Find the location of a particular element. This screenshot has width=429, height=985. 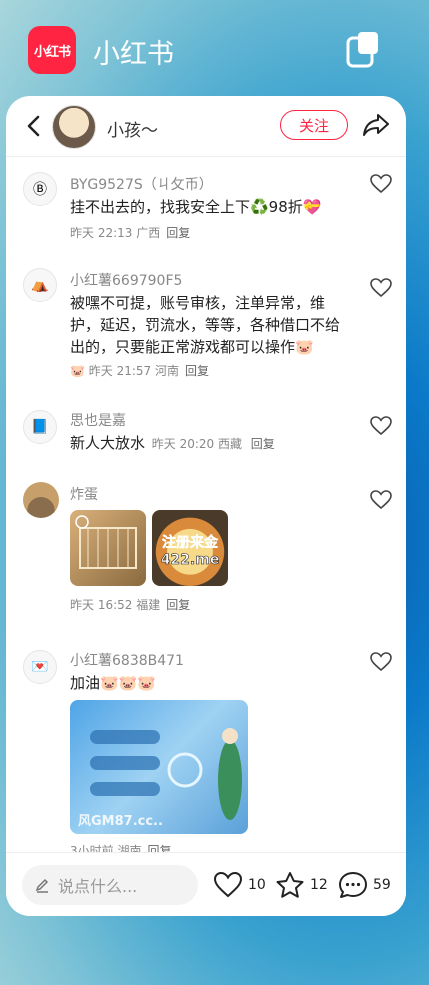

commenter-avatar is located at coordinates (41, 500).